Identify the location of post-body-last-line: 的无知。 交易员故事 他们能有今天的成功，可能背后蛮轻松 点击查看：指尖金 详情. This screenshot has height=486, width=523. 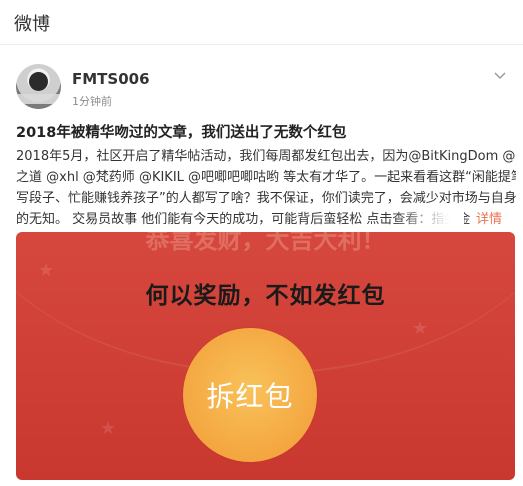
(266, 219).